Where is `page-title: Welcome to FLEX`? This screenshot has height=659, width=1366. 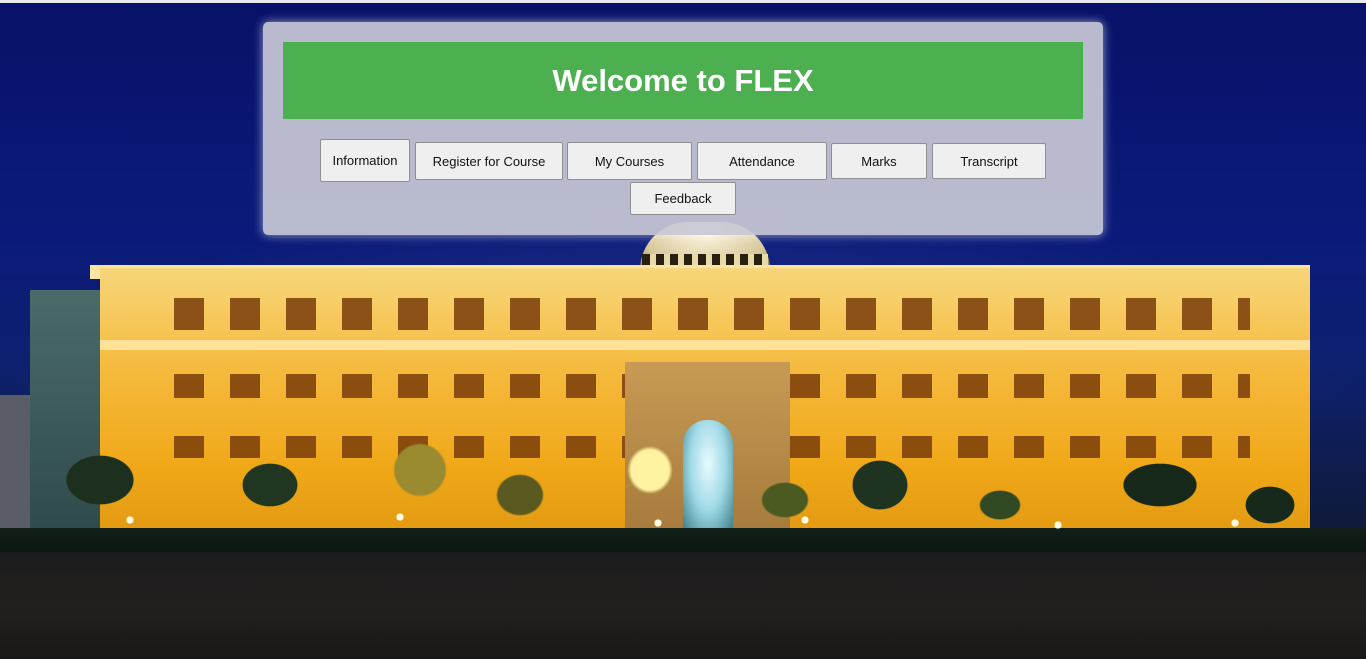 page-title: Welcome to FLEX is located at coordinates (683, 80).